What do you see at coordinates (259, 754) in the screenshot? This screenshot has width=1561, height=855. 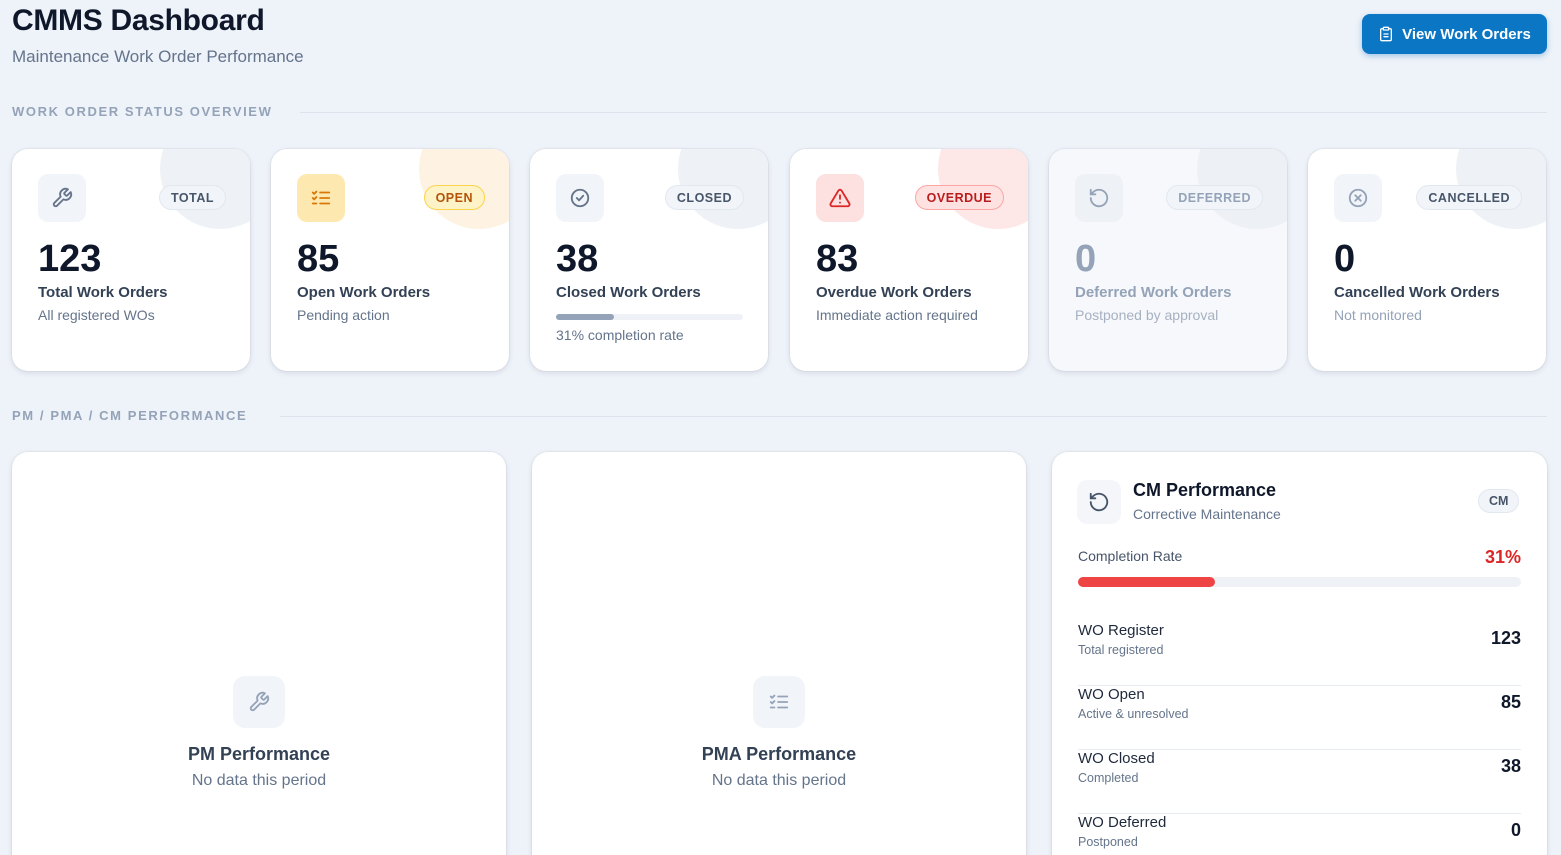 I see `pm-performance-title: PM Performance` at bounding box center [259, 754].